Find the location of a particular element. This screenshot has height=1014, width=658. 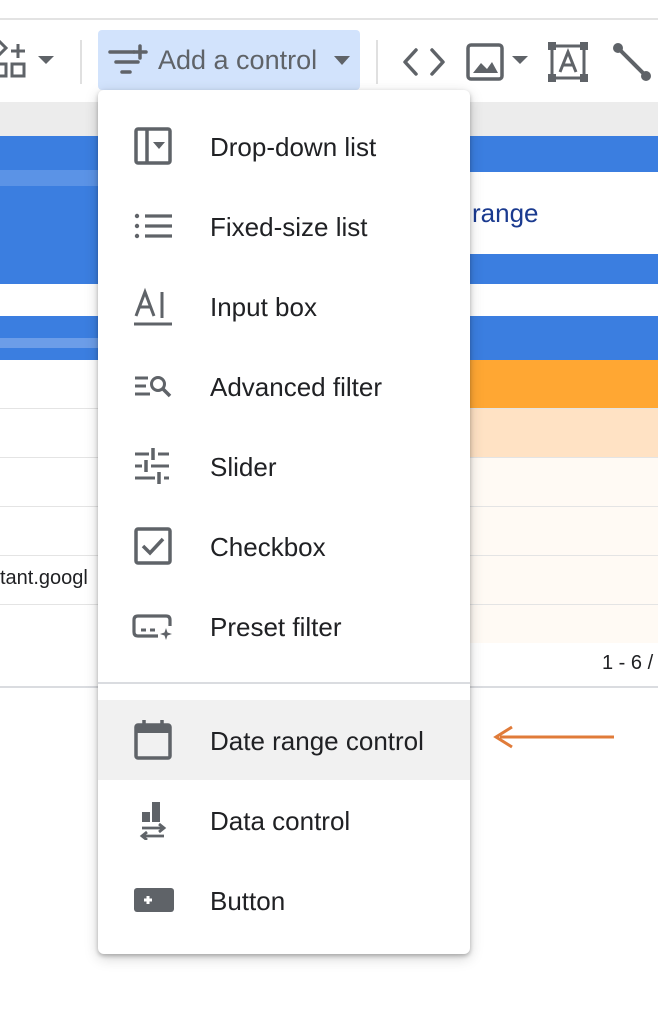

menu-item-advanced-filter: Advanced filter is located at coordinates (284, 386).